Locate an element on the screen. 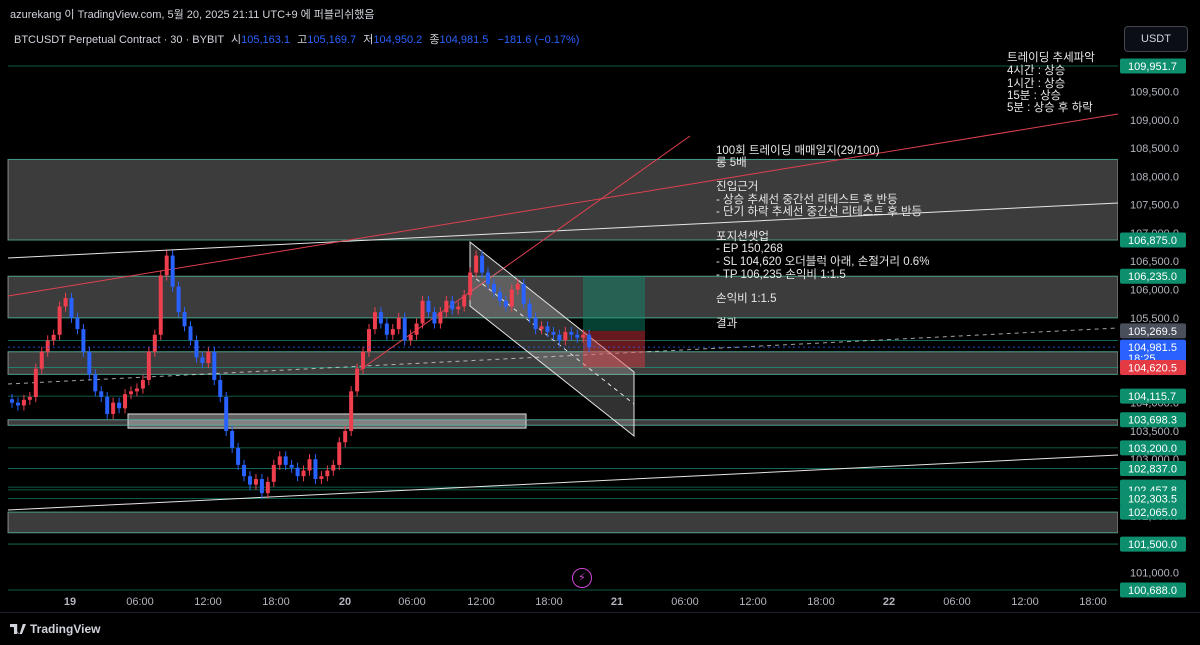 The width and height of the screenshot is (1200, 645). close-value: 104,981.5 is located at coordinates (464, 40).